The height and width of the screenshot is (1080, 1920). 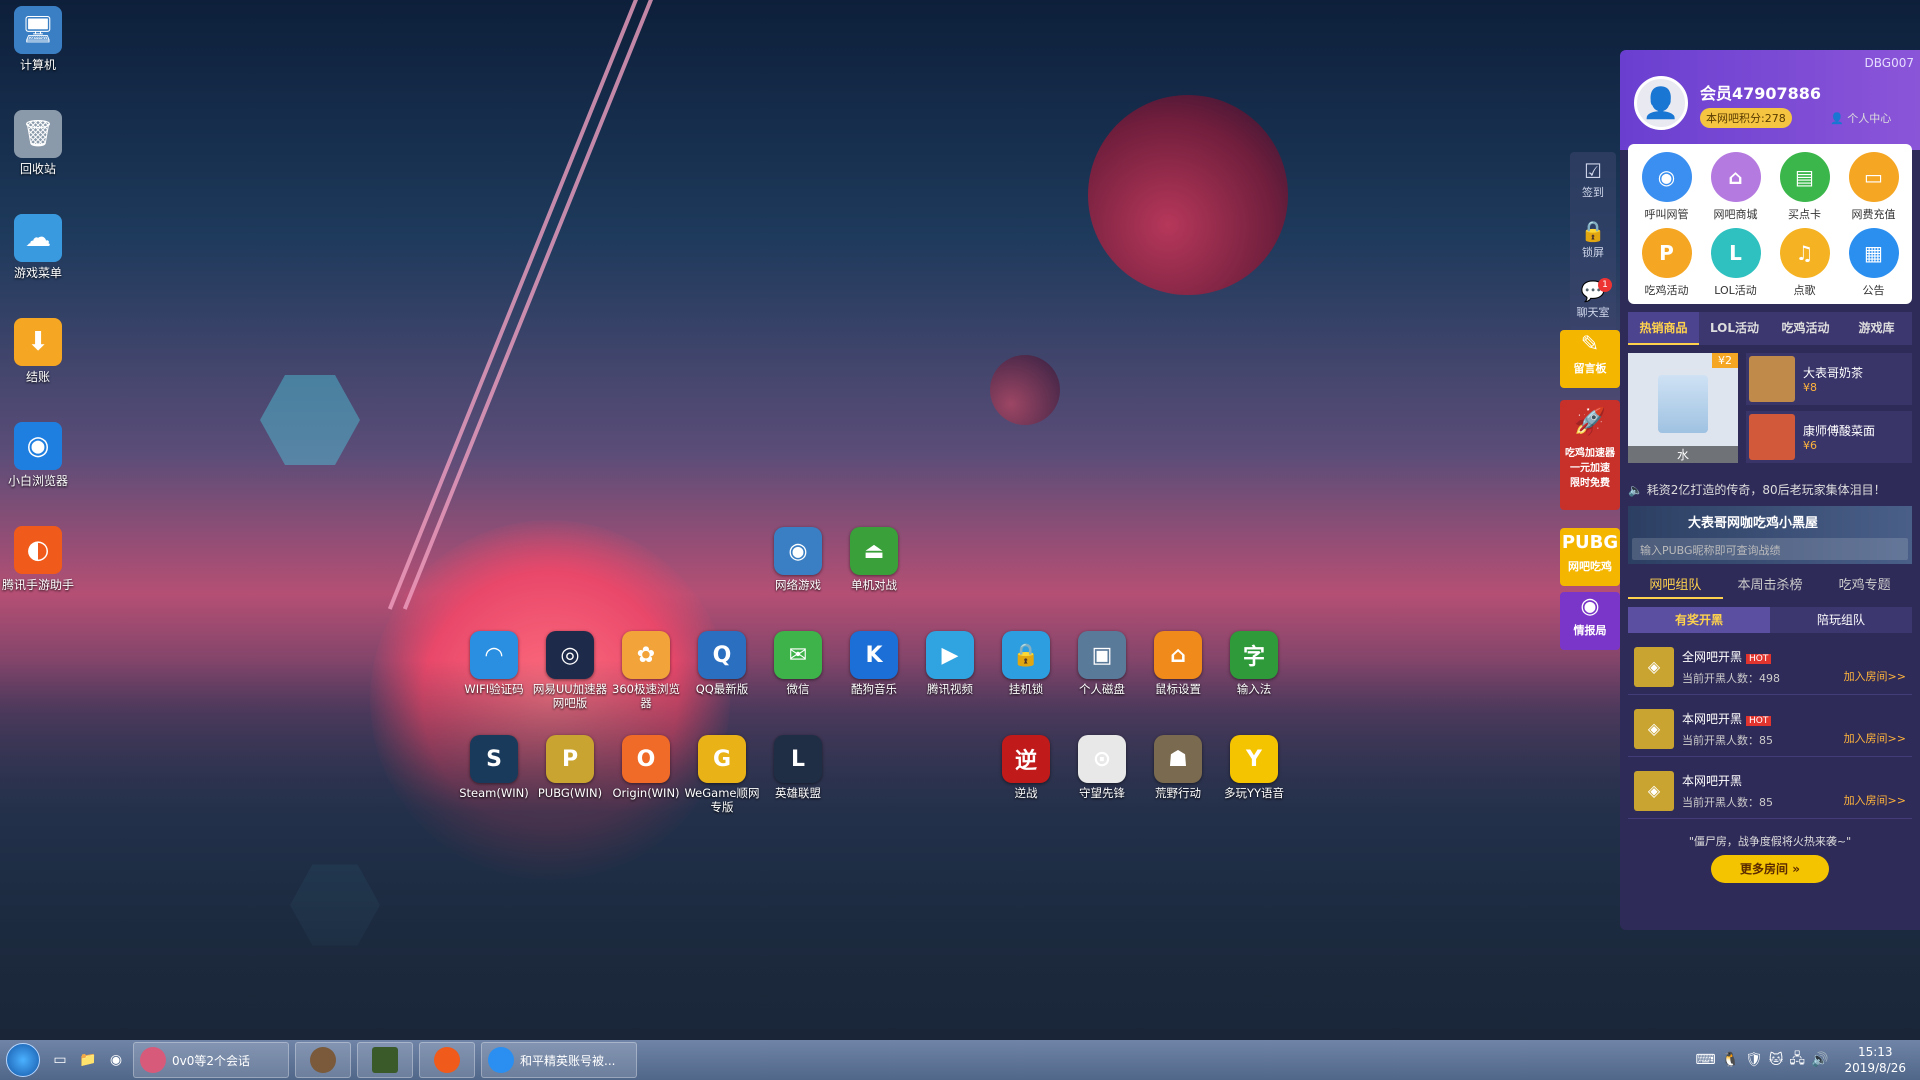 What do you see at coordinates (722, 663) in the screenshot?
I see `app-icon: Q QQ最新版` at bounding box center [722, 663].